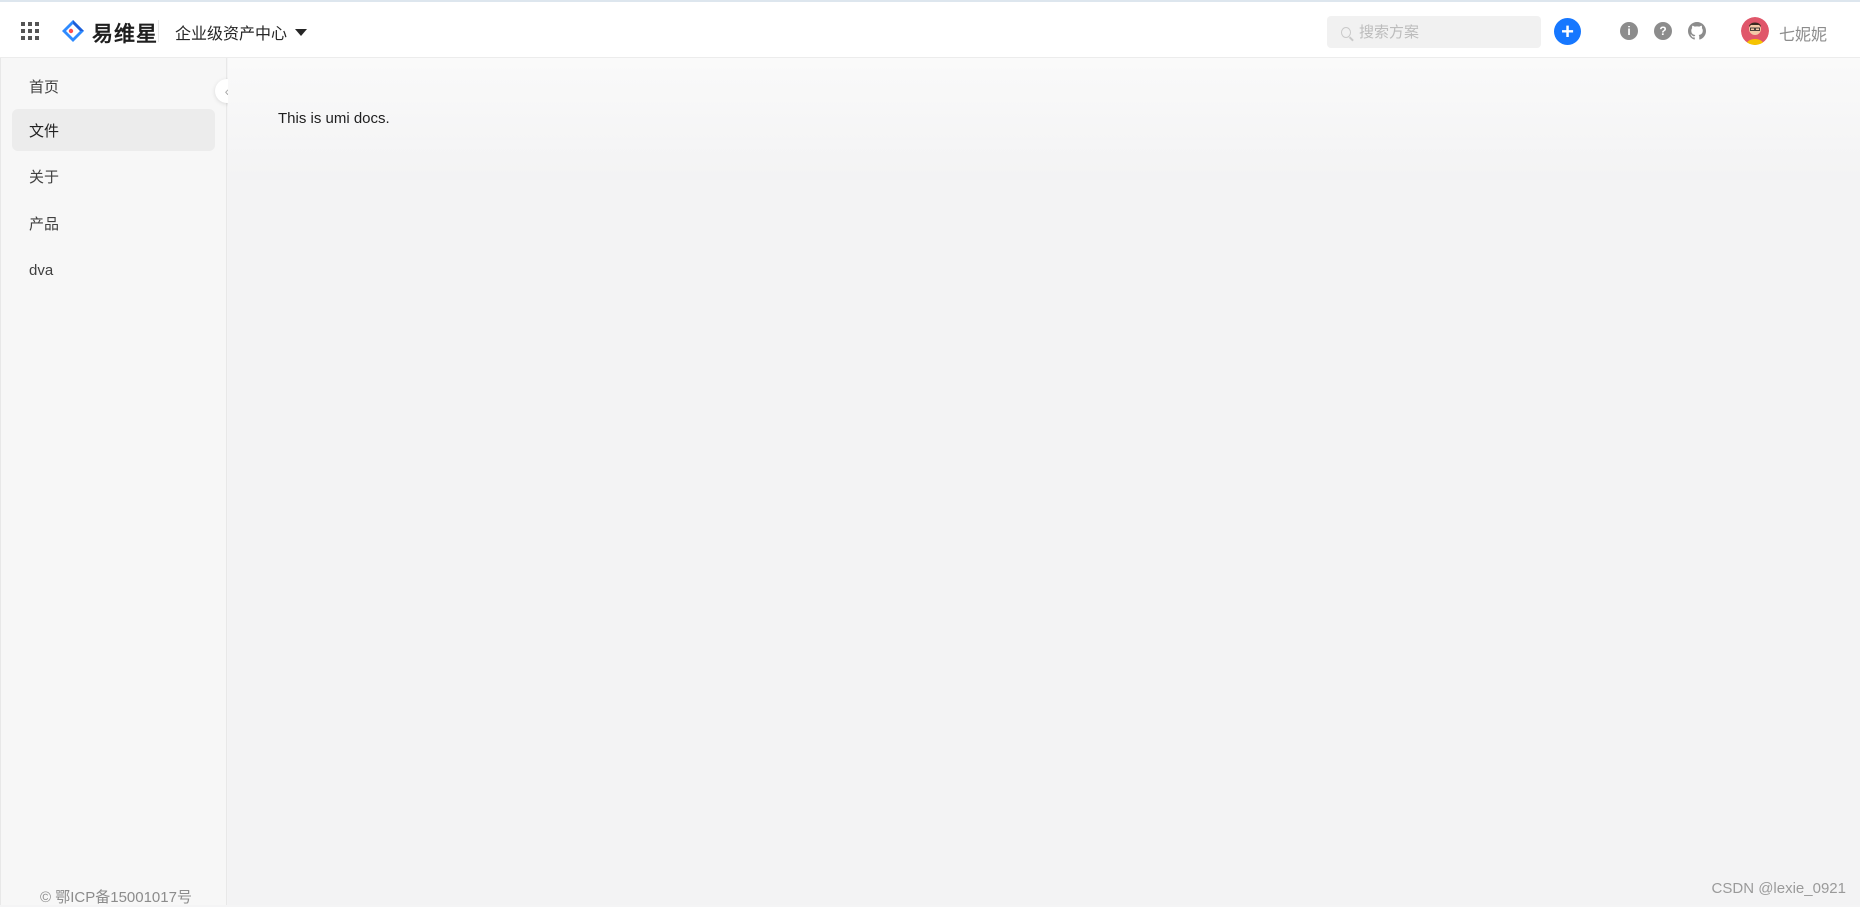 The width and height of the screenshot is (1860, 907). I want to click on app-grid-icon, so click(30, 31).